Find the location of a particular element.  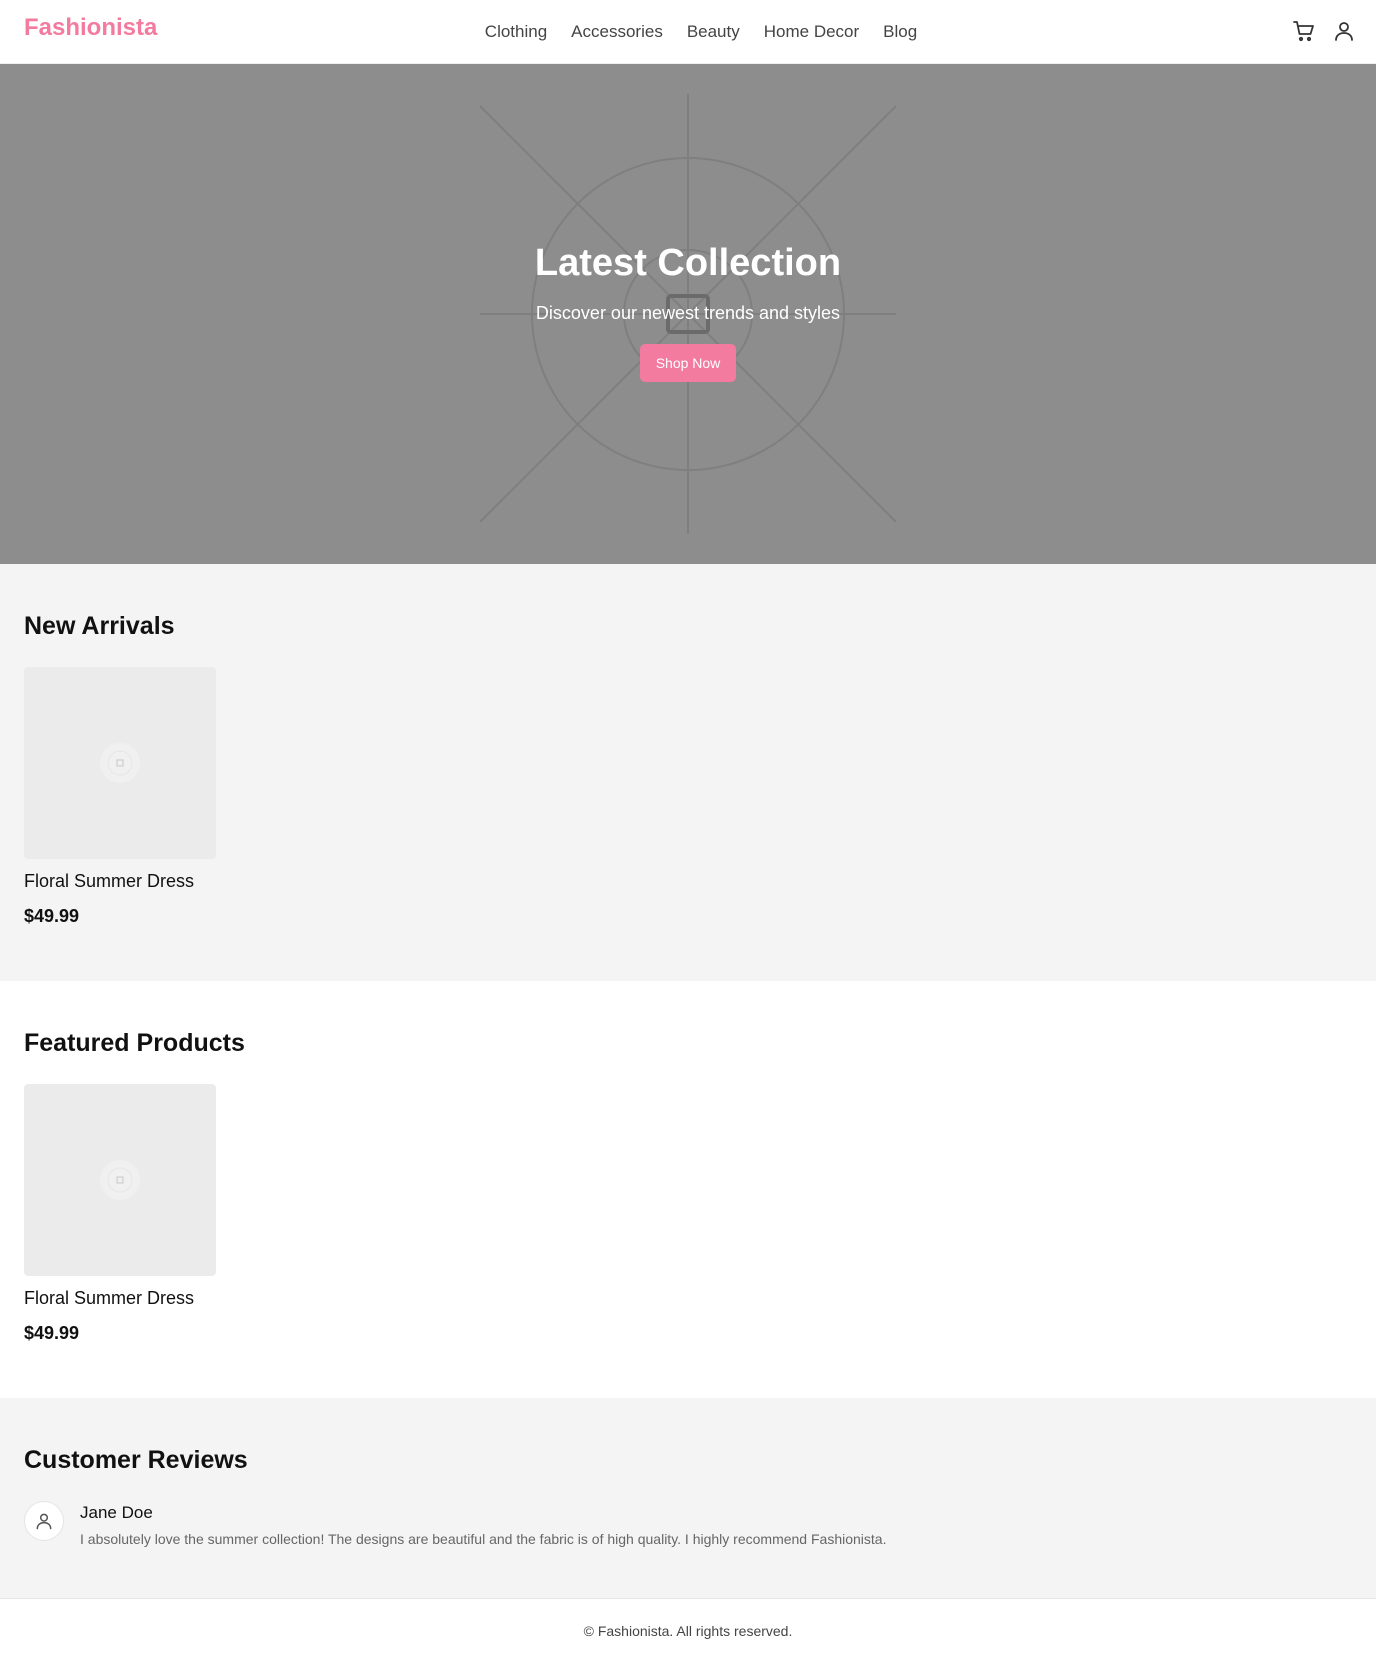

cart-icon is located at coordinates (1304, 31).